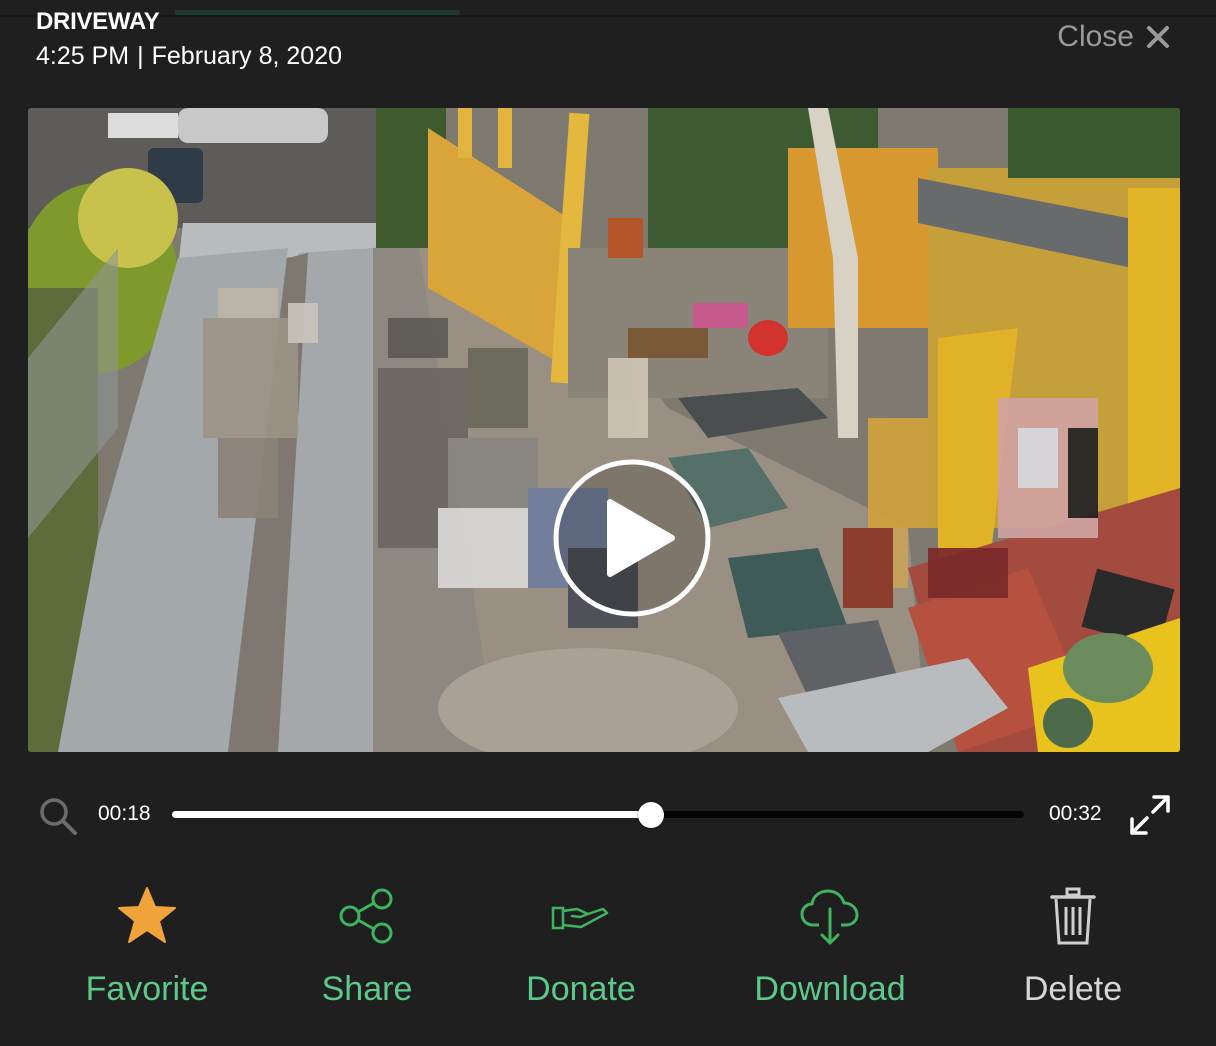  Describe the element at coordinates (1158, 37) in the screenshot. I see `close-icon` at that location.